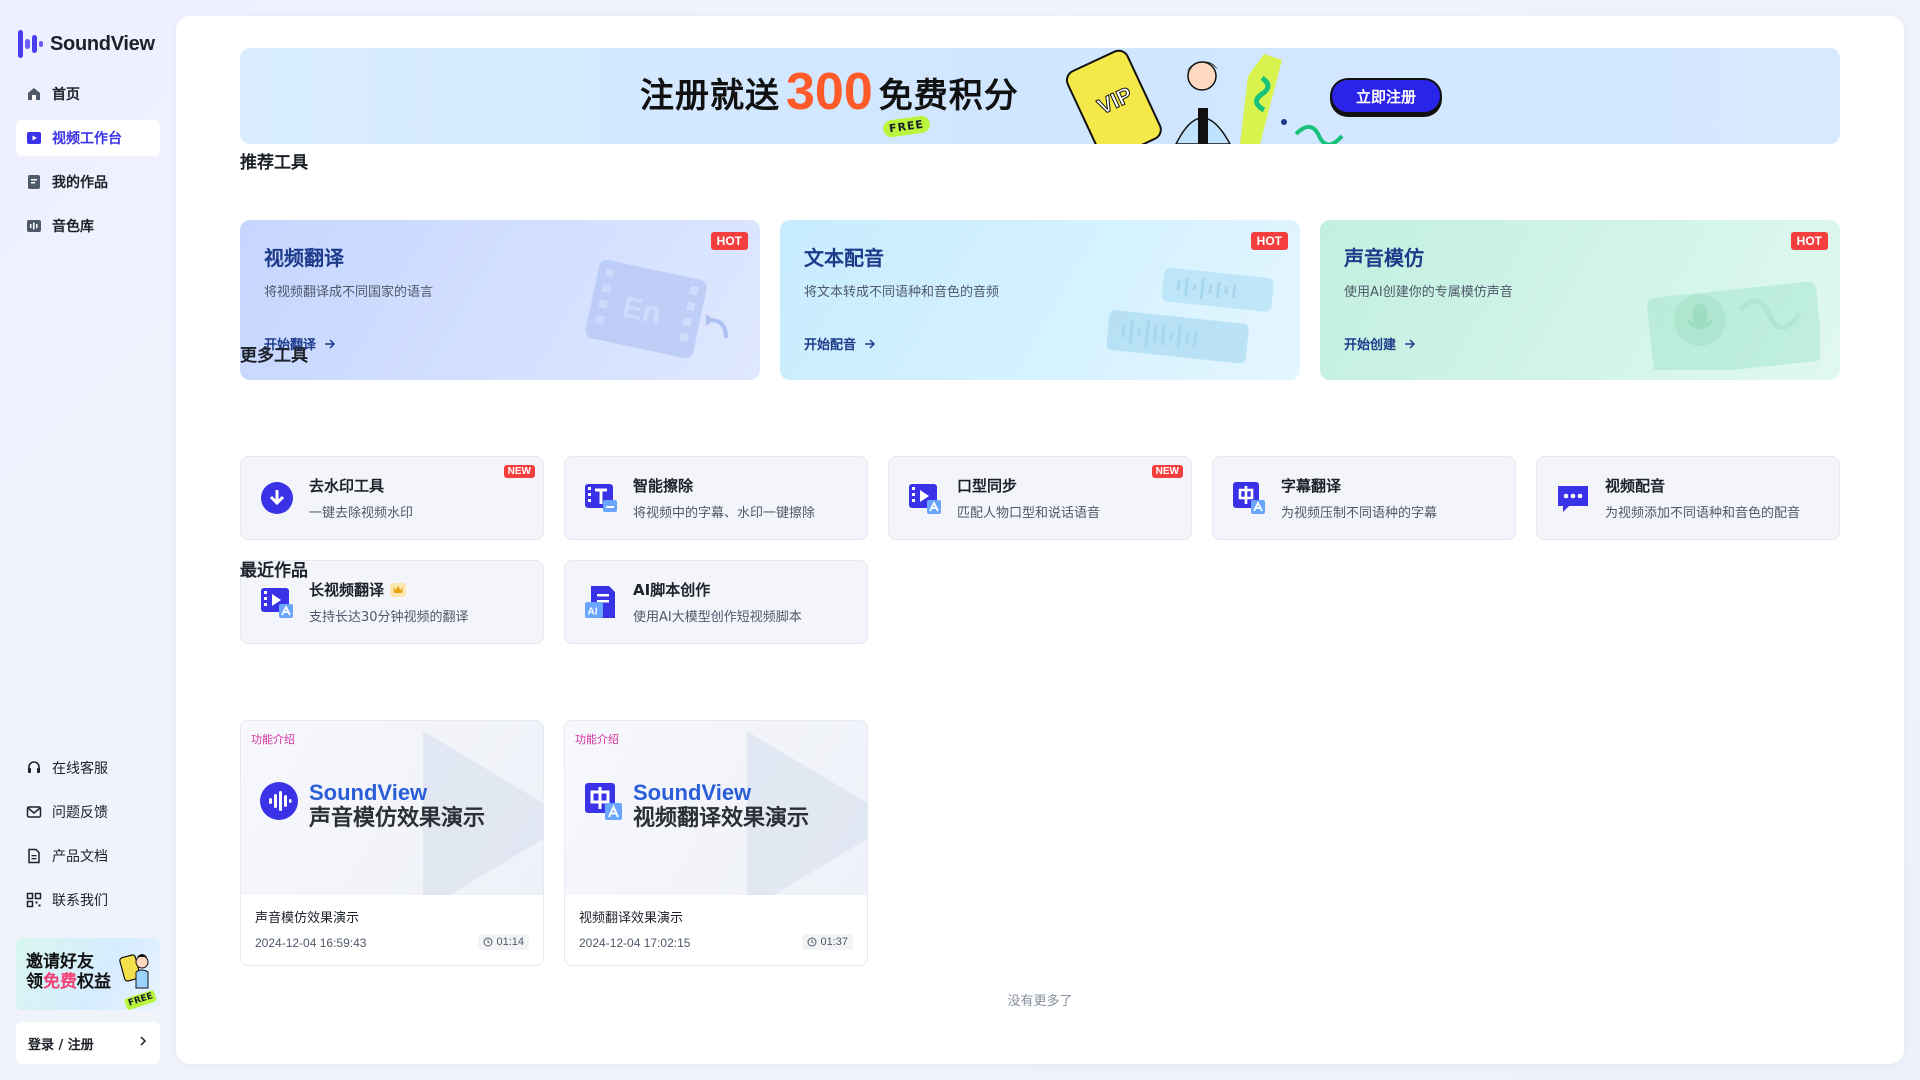 This screenshot has height=1080, width=1920. What do you see at coordinates (488, 942) in the screenshot?
I see `clock-icon` at bounding box center [488, 942].